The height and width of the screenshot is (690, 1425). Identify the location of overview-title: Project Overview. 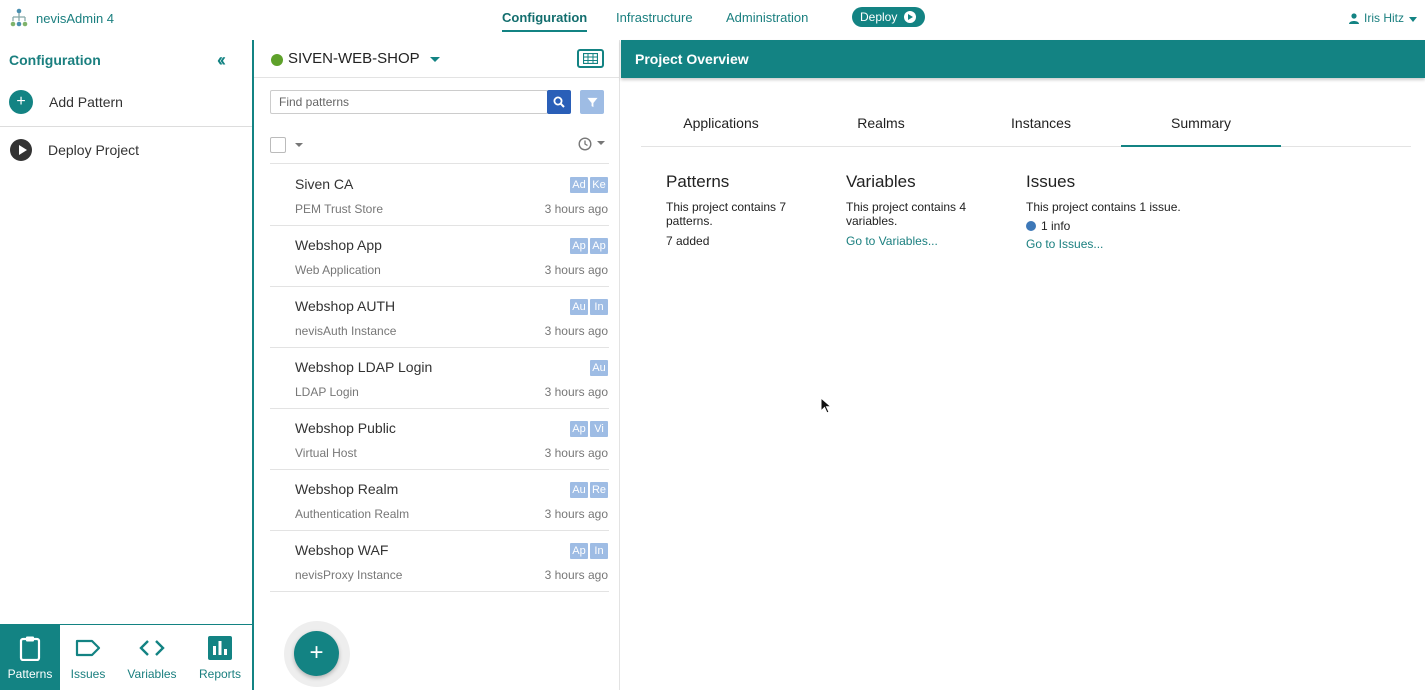
(692, 59).